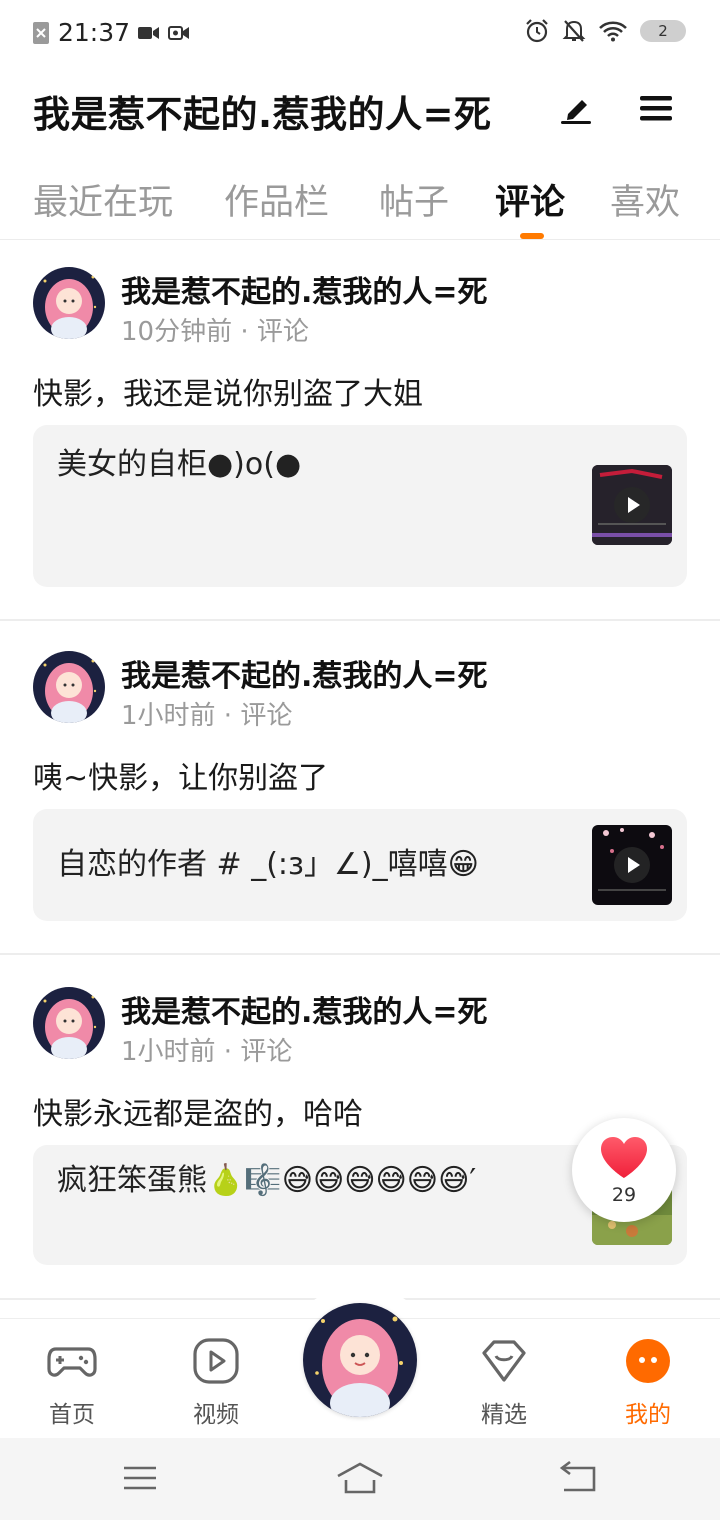 This screenshot has height=1520, width=720. Describe the element at coordinates (179, 32) in the screenshot. I see `video-record-icon` at that location.